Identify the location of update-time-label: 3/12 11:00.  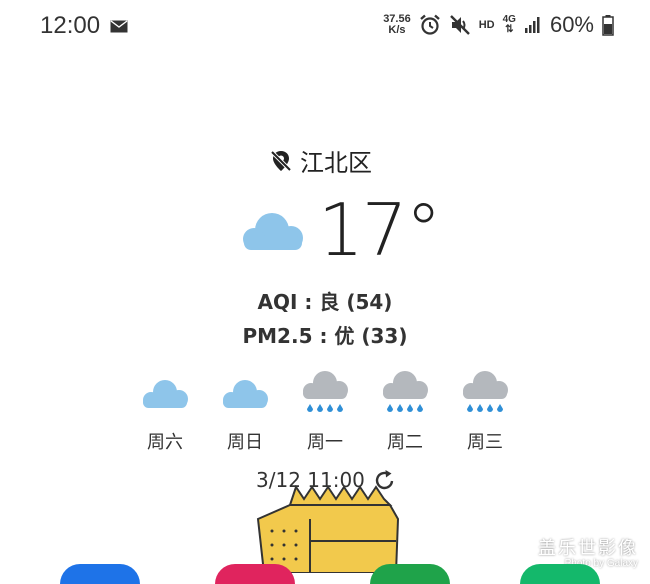
(310, 480).